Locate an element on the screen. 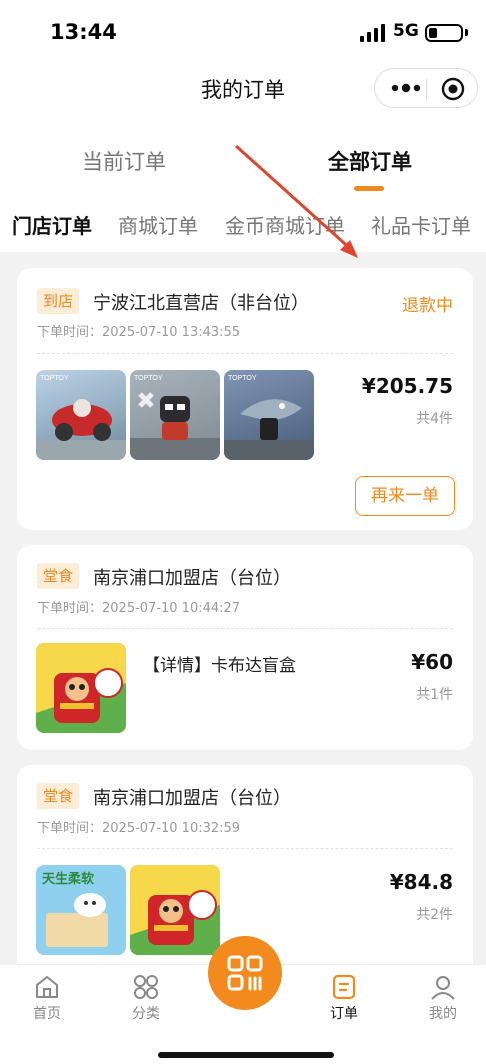 The image size is (486, 1064). order-time: 下单时间：2025-07-10 13:43:55 is located at coordinates (139, 332).